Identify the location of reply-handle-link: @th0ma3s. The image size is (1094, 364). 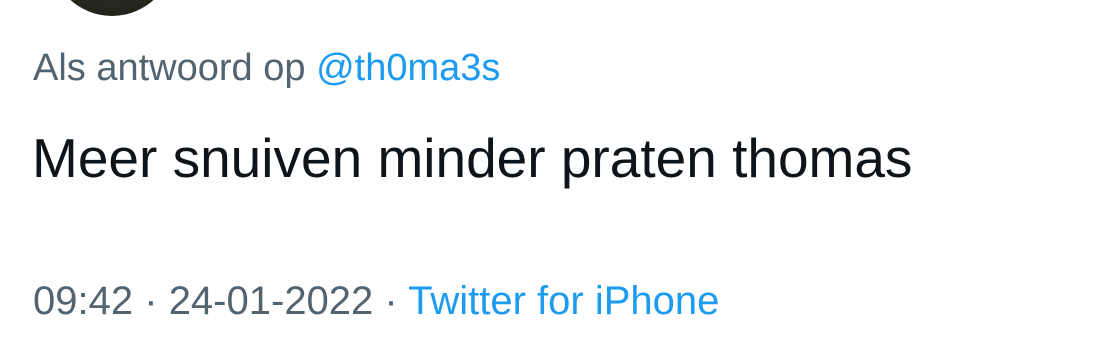
(408, 68).